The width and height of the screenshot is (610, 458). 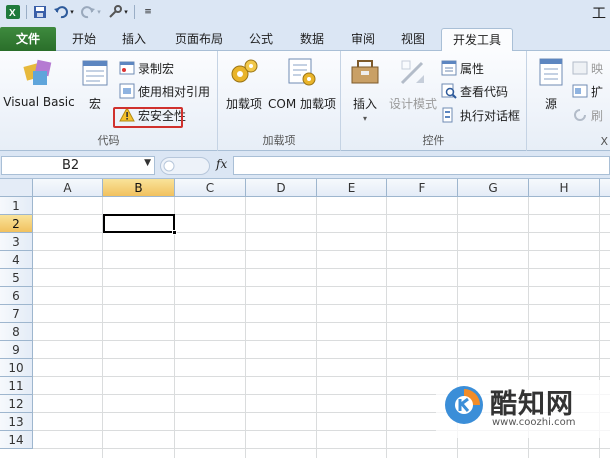 What do you see at coordinates (477, 40) in the screenshot?
I see `tab-developer: 开发工具` at bounding box center [477, 40].